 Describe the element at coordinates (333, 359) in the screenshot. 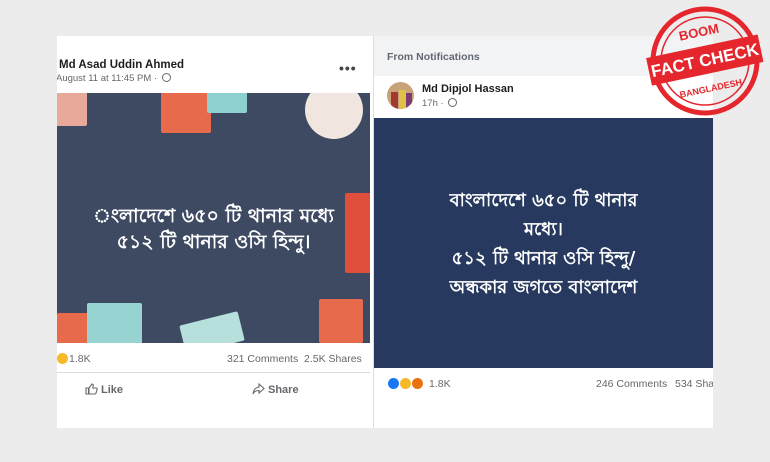

I see `shares-count: 2.5K Shares` at that location.